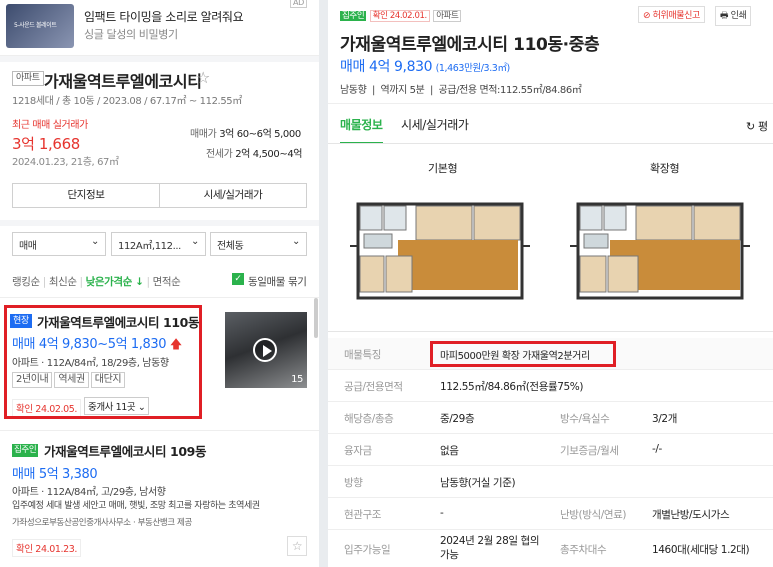 This screenshot has width=773, height=567. What do you see at coordinates (46, 144) in the screenshot?
I see `recent-trade-price: 3억 1,668` at bounding box center [46, 144].